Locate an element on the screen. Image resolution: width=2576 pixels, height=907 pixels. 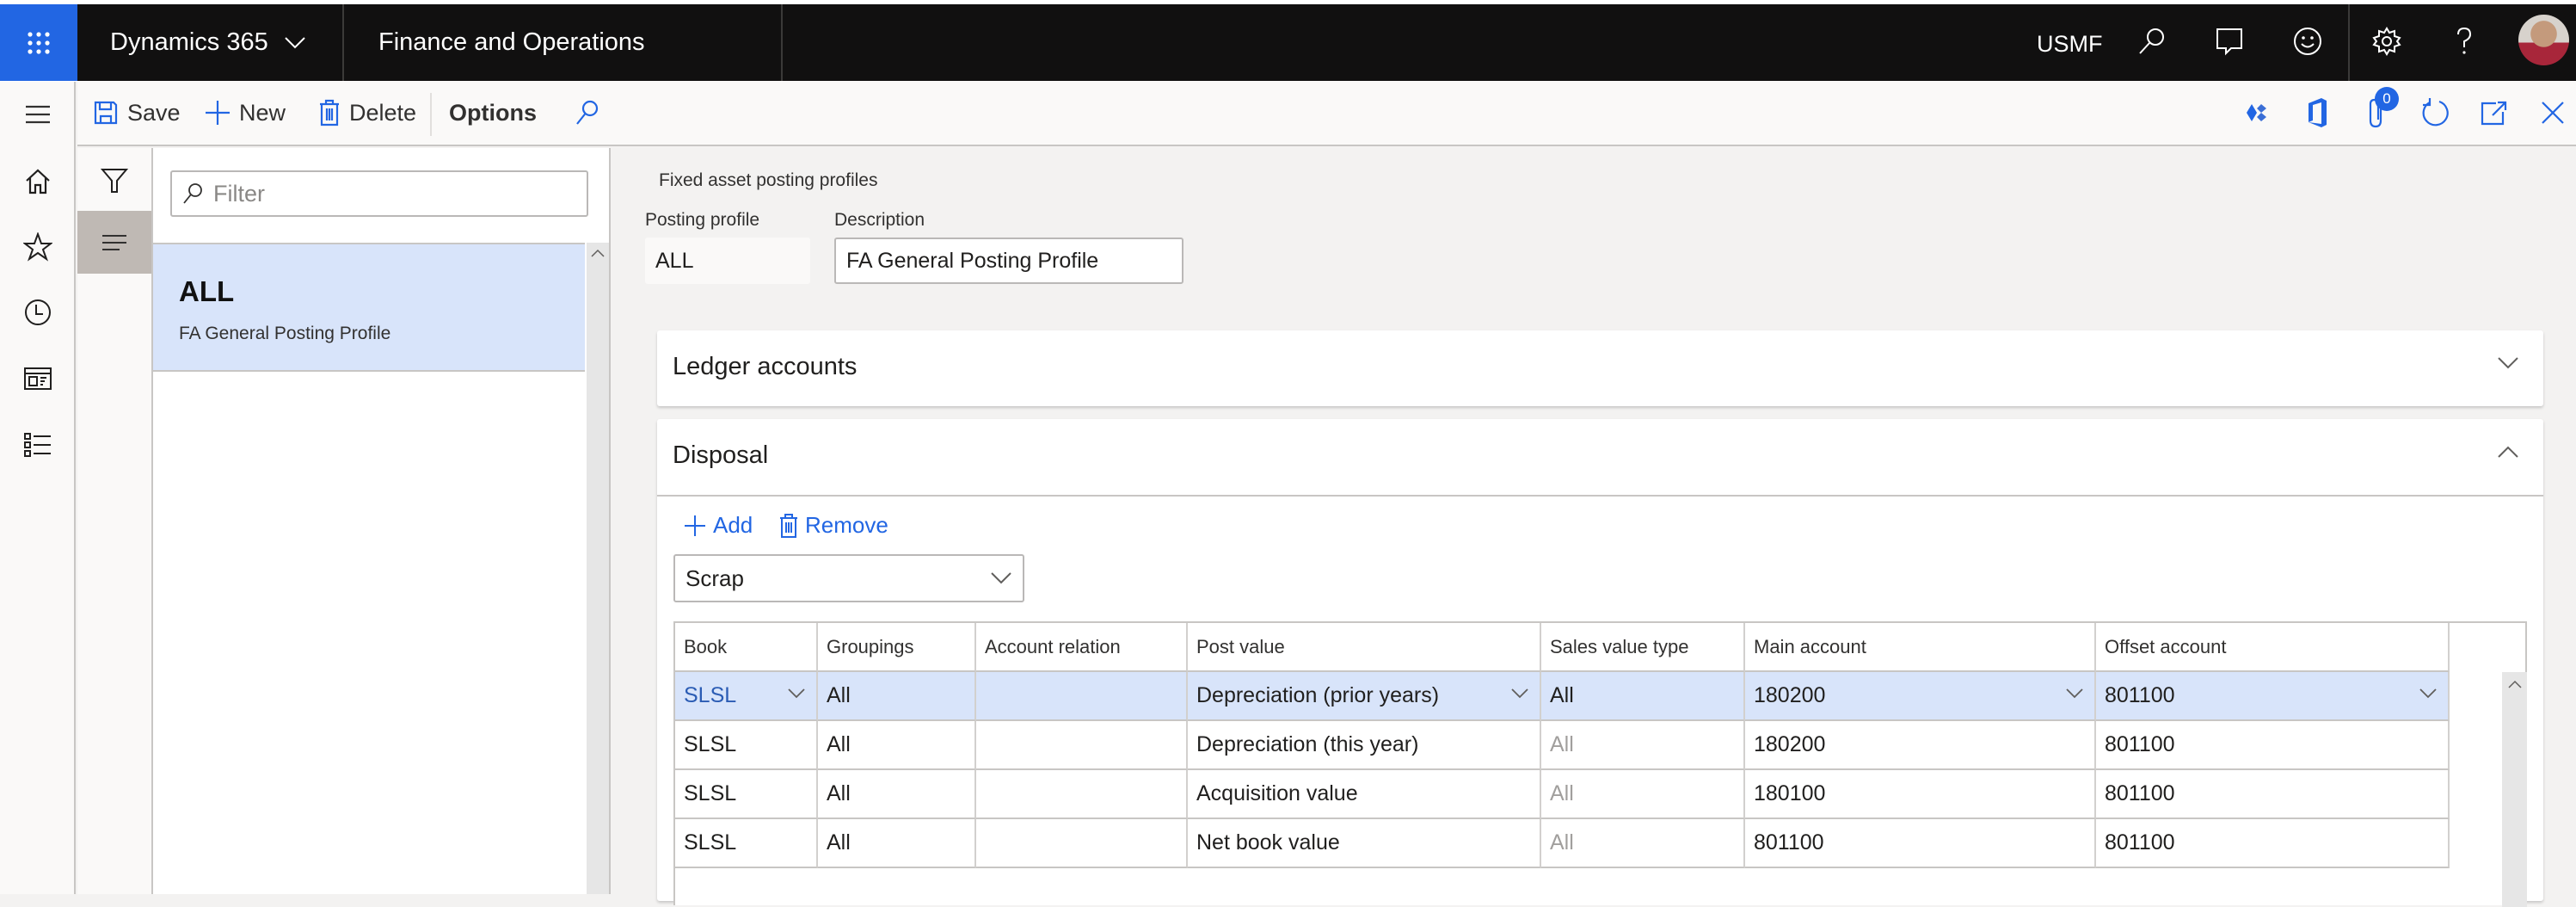
chevron-up-icon is located at coordinates (2508, 452).